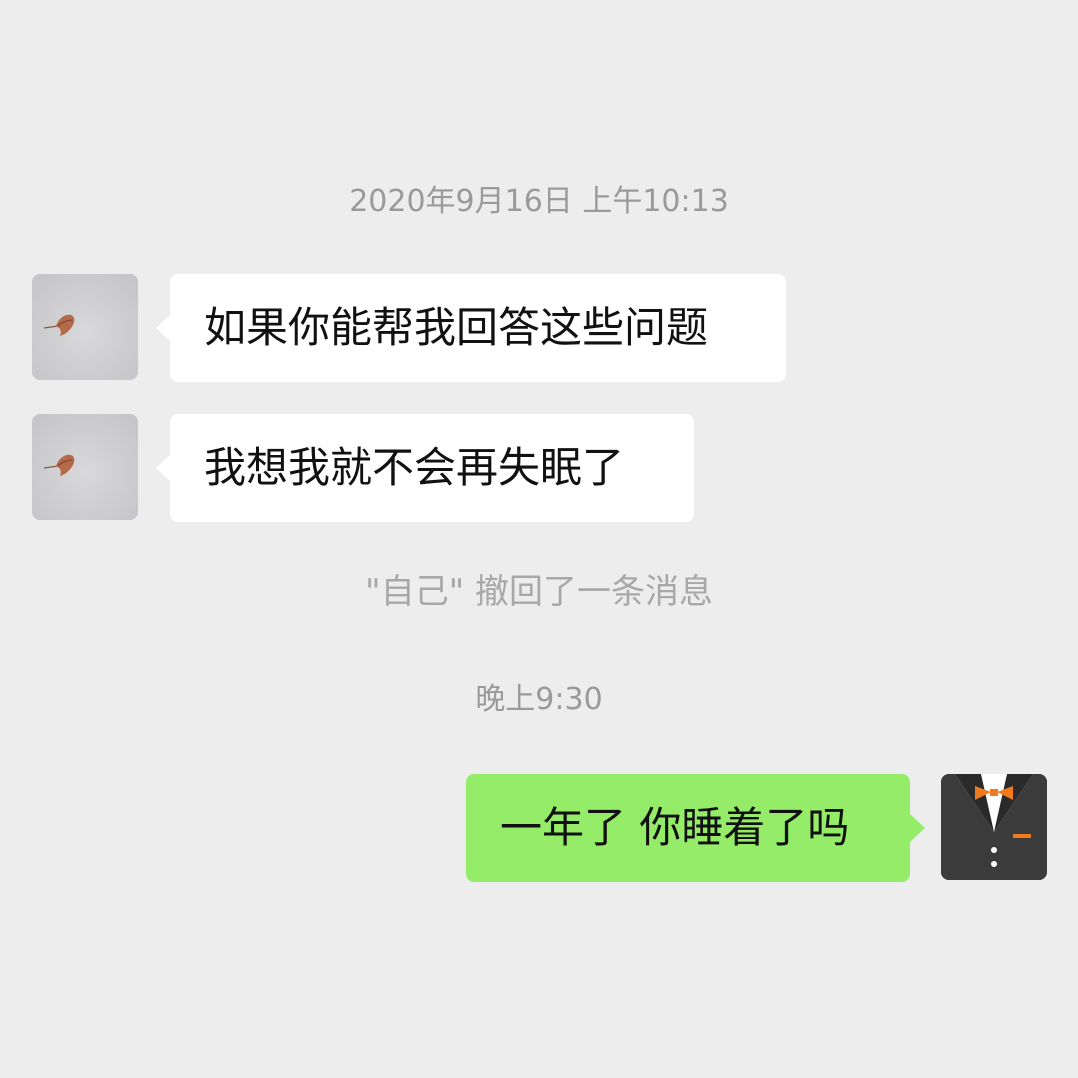 The height and width of the screenshot is (1078, 1078). I want to click on tuxedo-icon, so click(994, 827).